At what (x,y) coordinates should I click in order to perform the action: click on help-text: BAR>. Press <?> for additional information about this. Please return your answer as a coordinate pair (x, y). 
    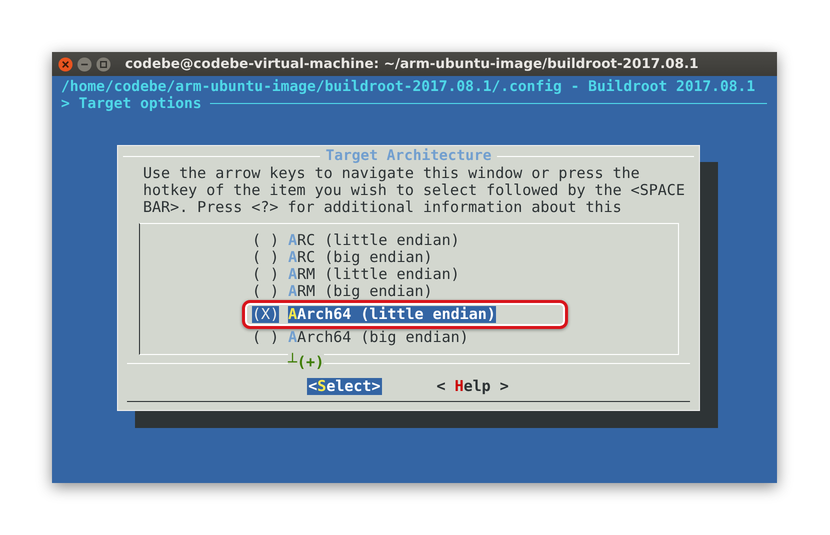
    Looking at the image, I should click on (383, 207).